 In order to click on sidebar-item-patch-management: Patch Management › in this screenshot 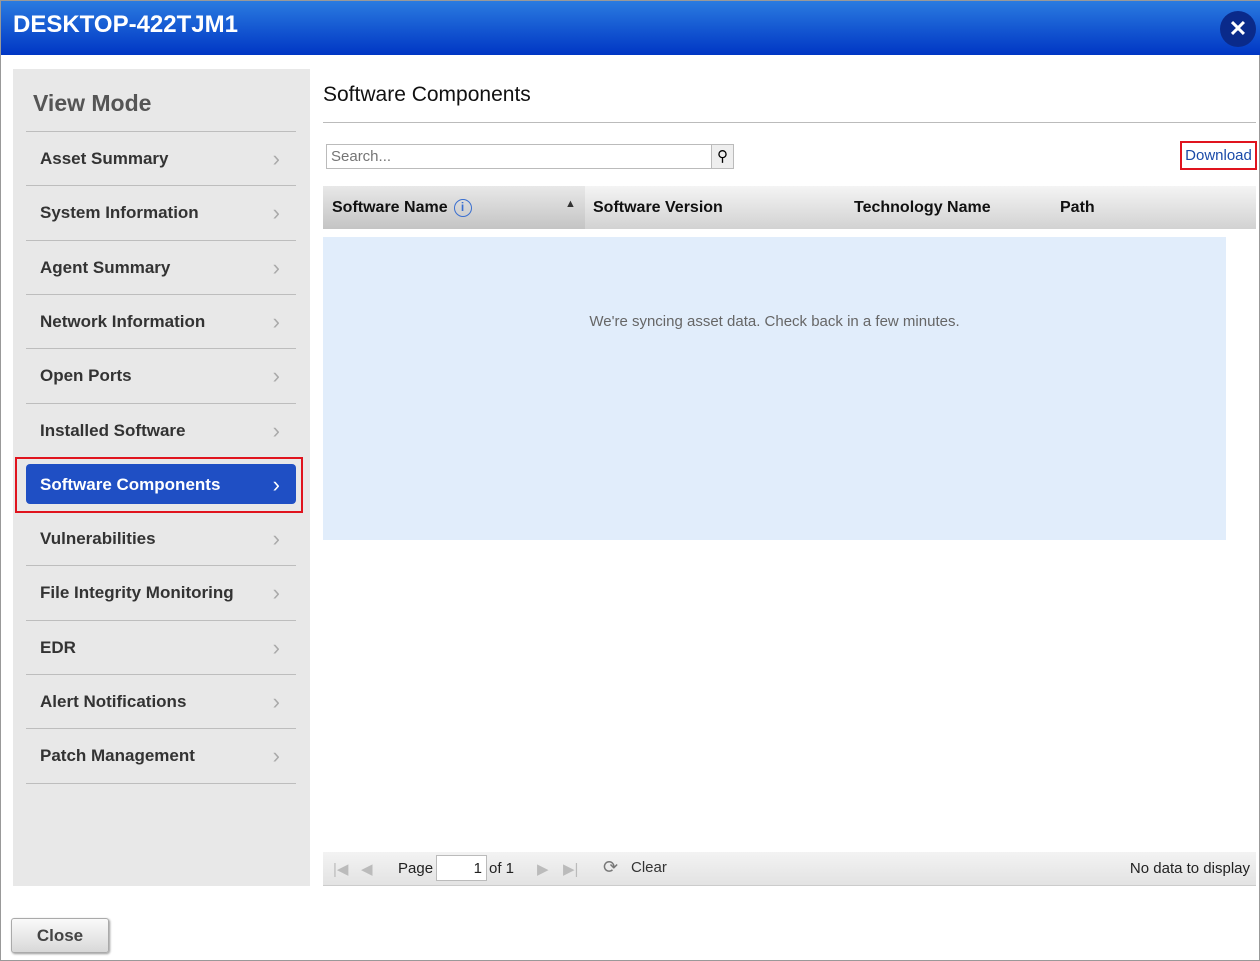, I will do `click(161, 755)`.